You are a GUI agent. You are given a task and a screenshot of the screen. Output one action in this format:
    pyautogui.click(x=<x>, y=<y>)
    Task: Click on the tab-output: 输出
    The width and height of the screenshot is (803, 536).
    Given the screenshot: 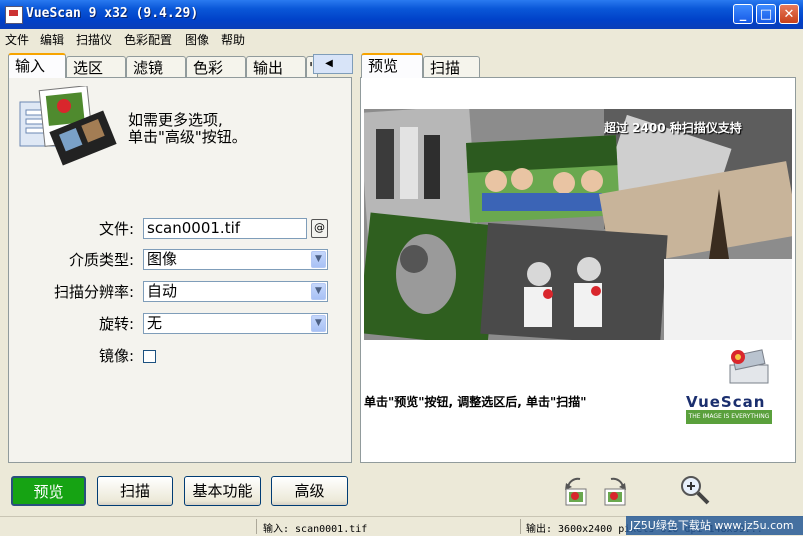 What is the action you would take?
    pyautogui.click(x=276, y=67)
    